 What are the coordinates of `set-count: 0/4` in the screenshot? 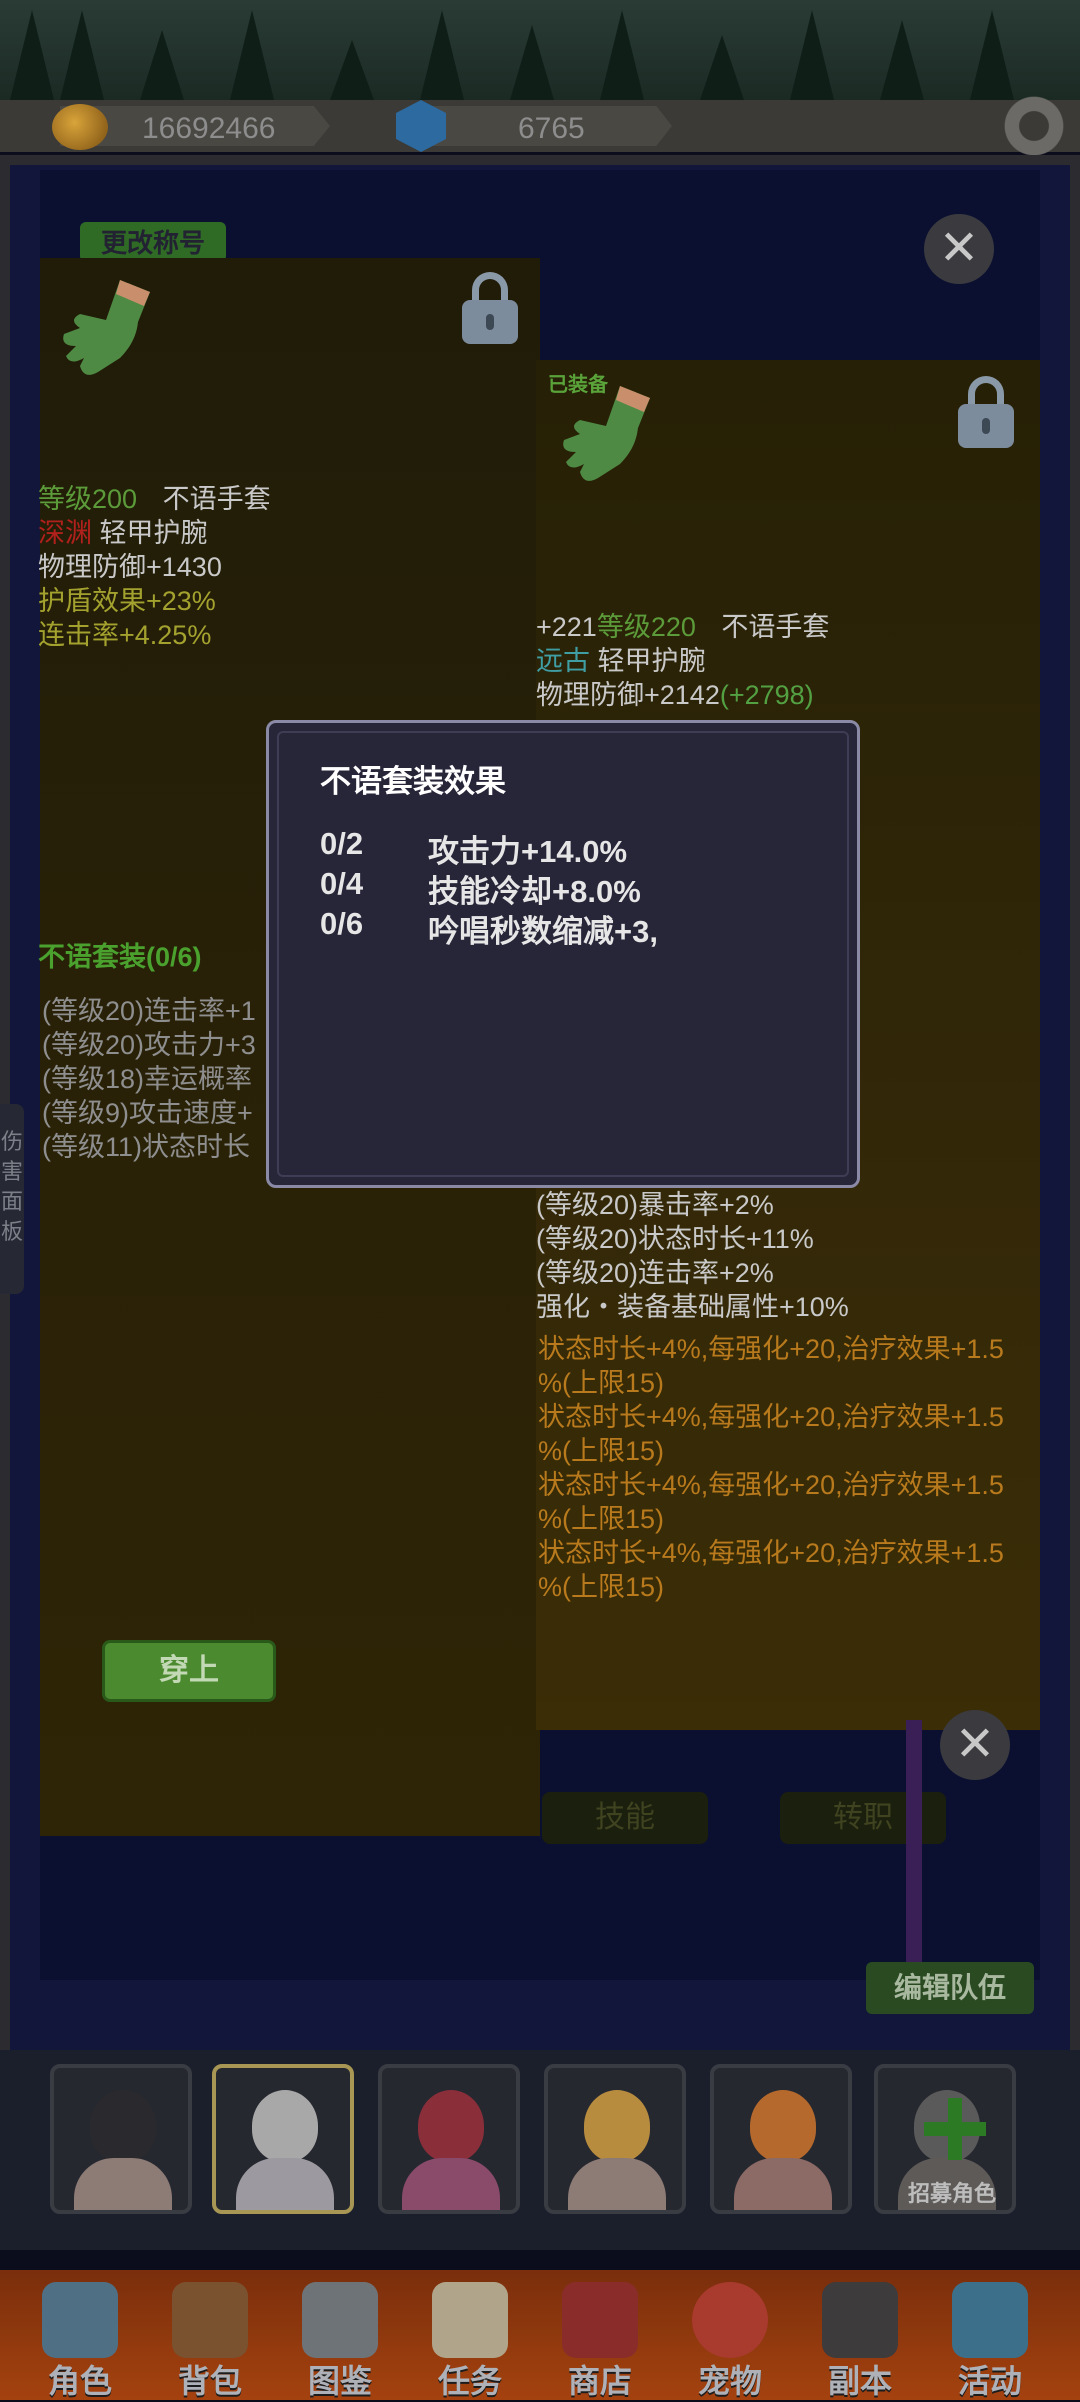 It's located at (342, 883).